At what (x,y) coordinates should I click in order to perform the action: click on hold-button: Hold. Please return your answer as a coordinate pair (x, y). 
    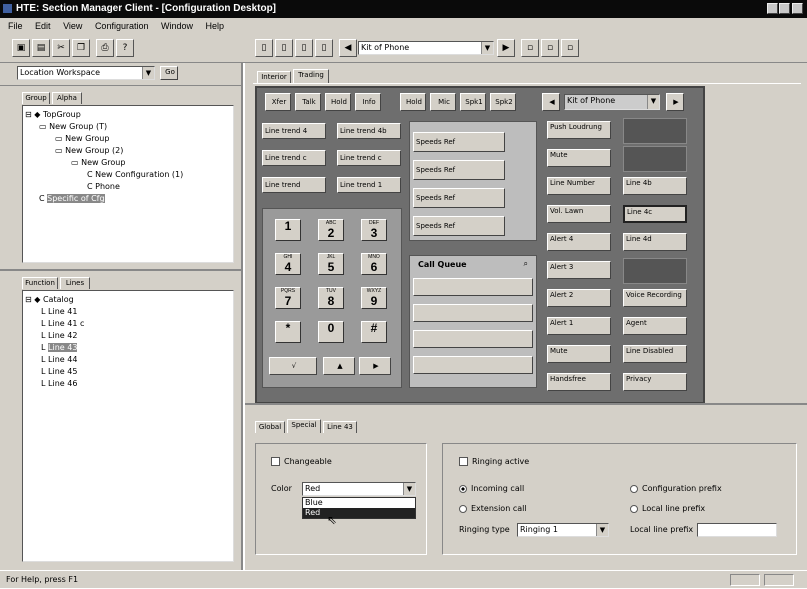
    Looking at the image, I should click on (338, 102).